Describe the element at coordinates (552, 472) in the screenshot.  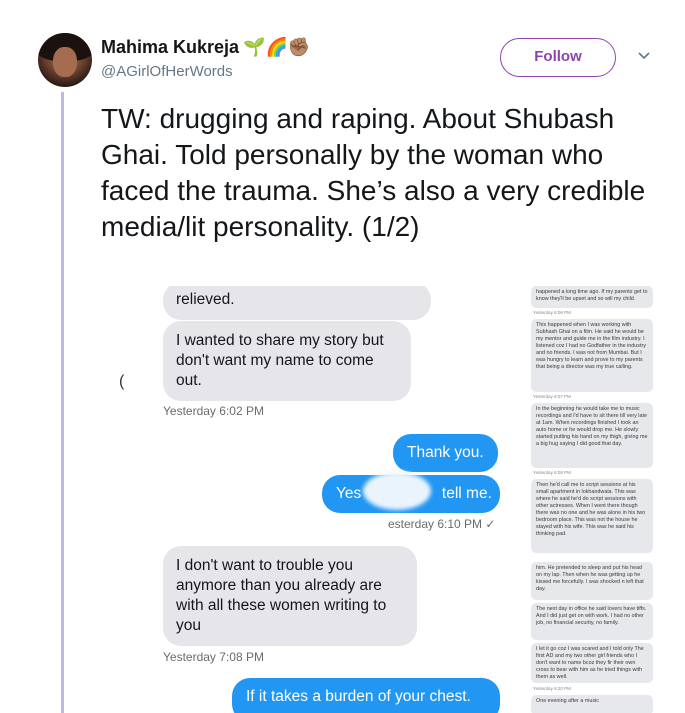
I see `side-timestamp: Yesterday 6:08 PM` at that location.